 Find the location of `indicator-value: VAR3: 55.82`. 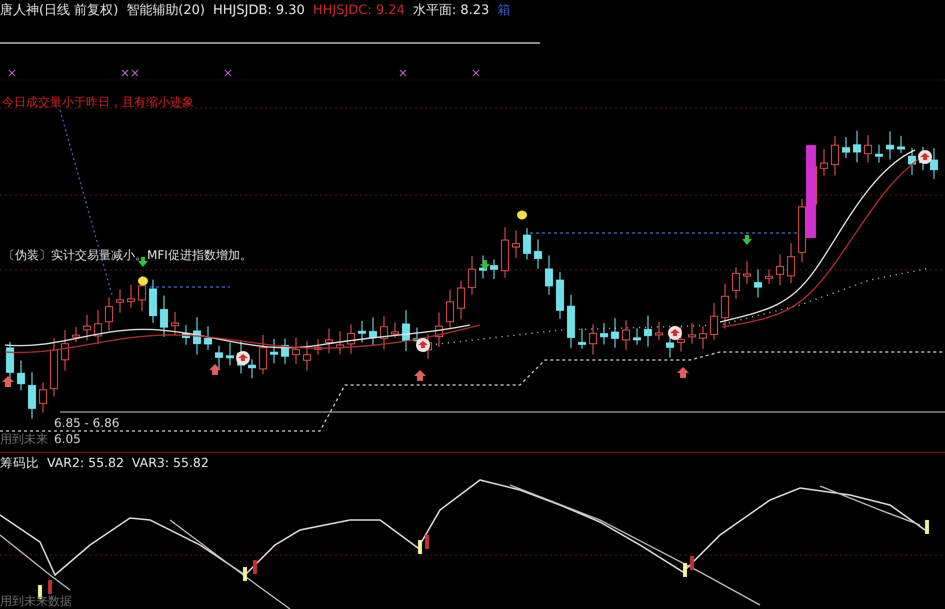

indicator-value: VAR3: 55.82 is located at coordinates (170, 463).